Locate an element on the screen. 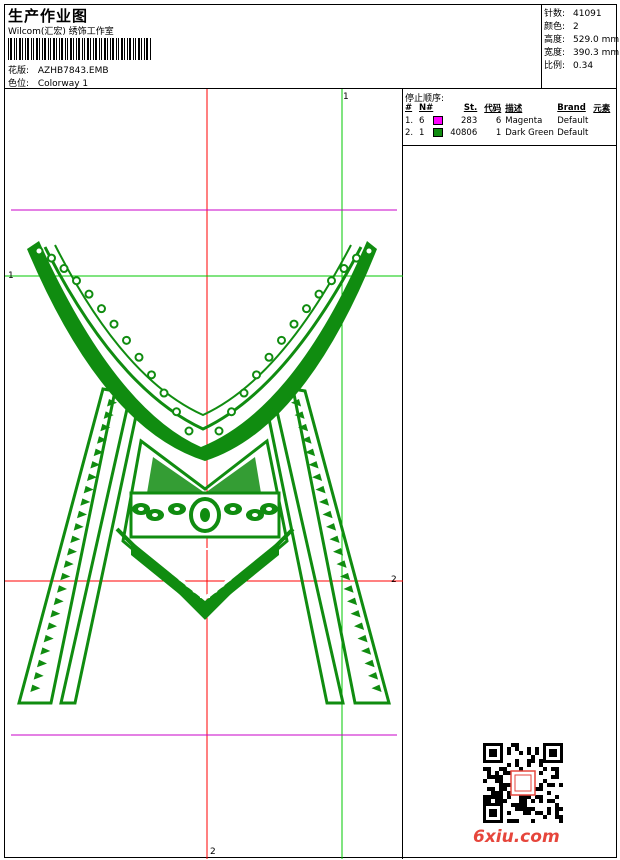  stat-width: 宽度: 390.3 mm is located at coordinates (581, 51).